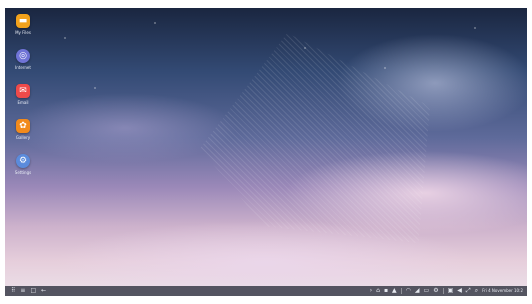  What do you see at coordinates (23, 21) in the screenshot?
I see `folder-icon: ▬` at bounding box center [23, 21].